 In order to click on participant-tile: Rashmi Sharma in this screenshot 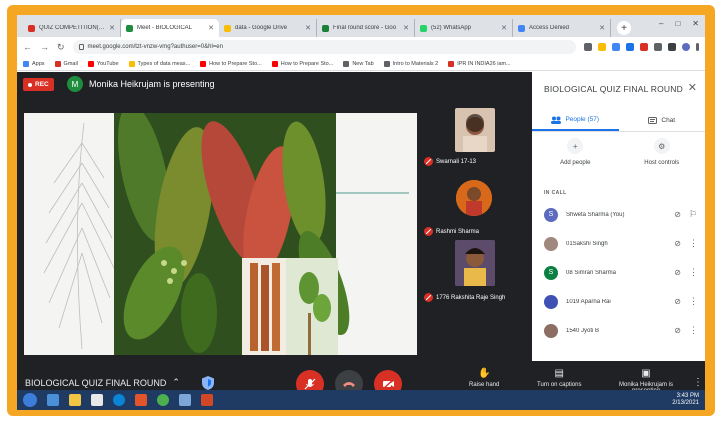, I will do `click(476, 210)`.